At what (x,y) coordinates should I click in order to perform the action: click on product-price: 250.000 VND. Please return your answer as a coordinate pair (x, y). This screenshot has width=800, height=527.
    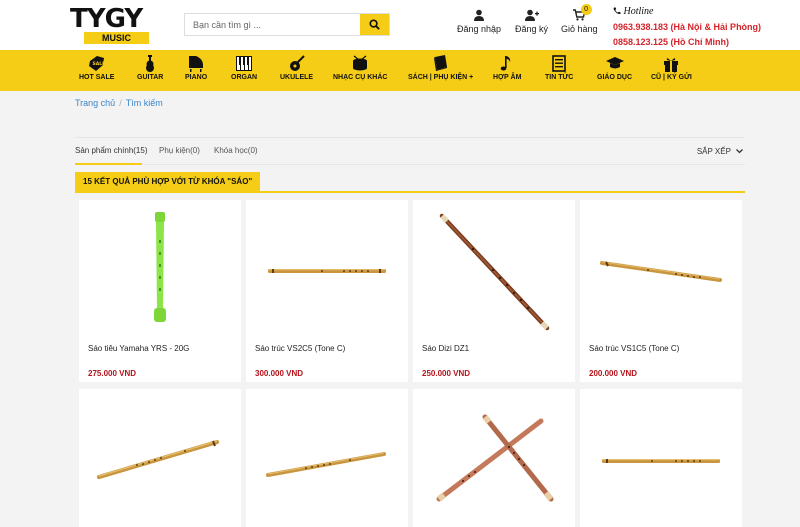
    Looking at the image, I should click on (446, 373).